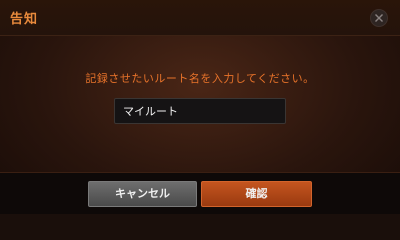 The image size is (400, 240). Describe the element at coordinates (200, 111) in the screenshot. I see `route-name-input` at that location.